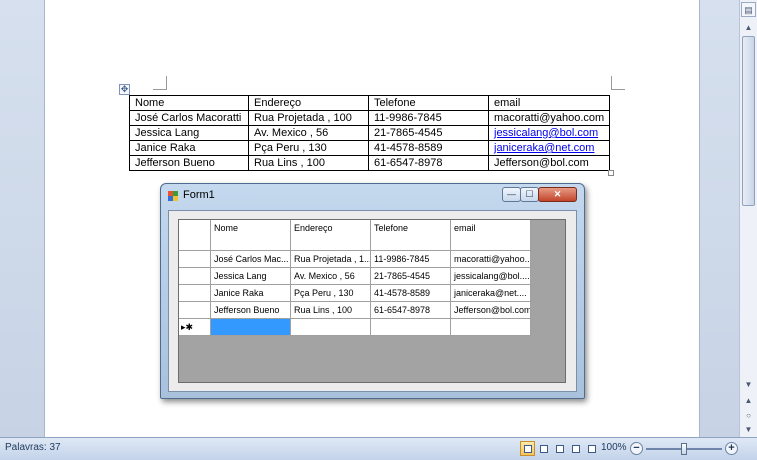  I want to click on zoom-out-button: −, so click(636, 448).